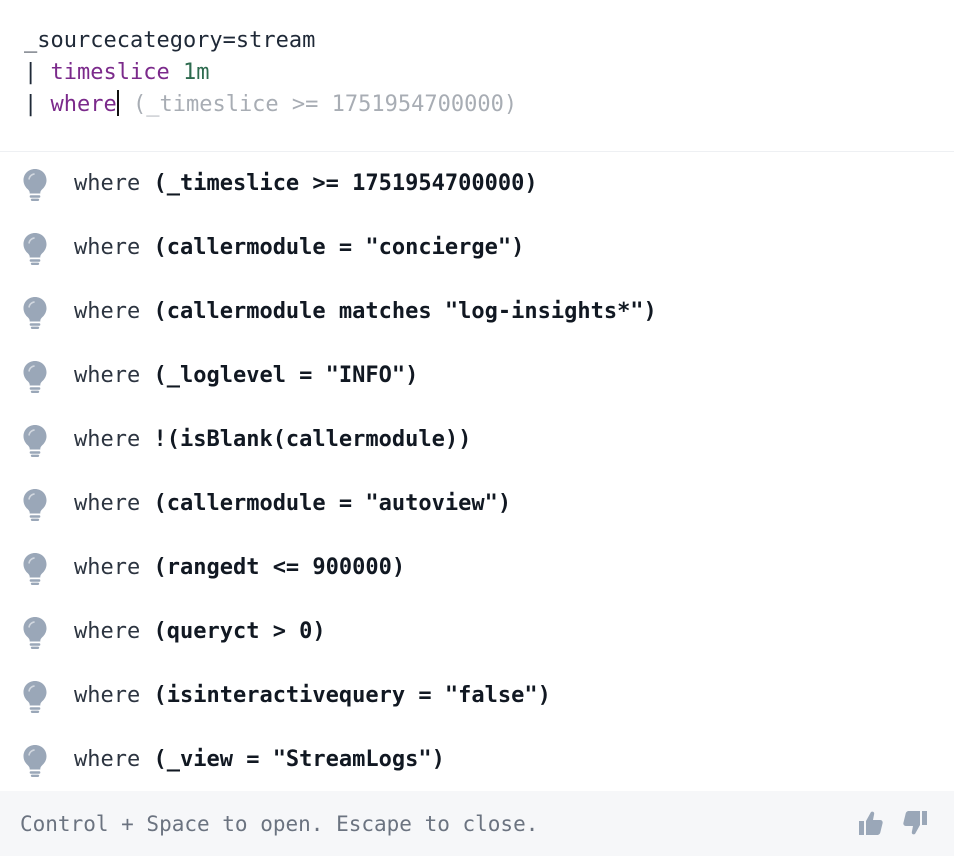  Describe the element at coordinates (477, 760) in the screenshot. I see `suggestion-item: where (_view = "StreamLogs")` at that location.